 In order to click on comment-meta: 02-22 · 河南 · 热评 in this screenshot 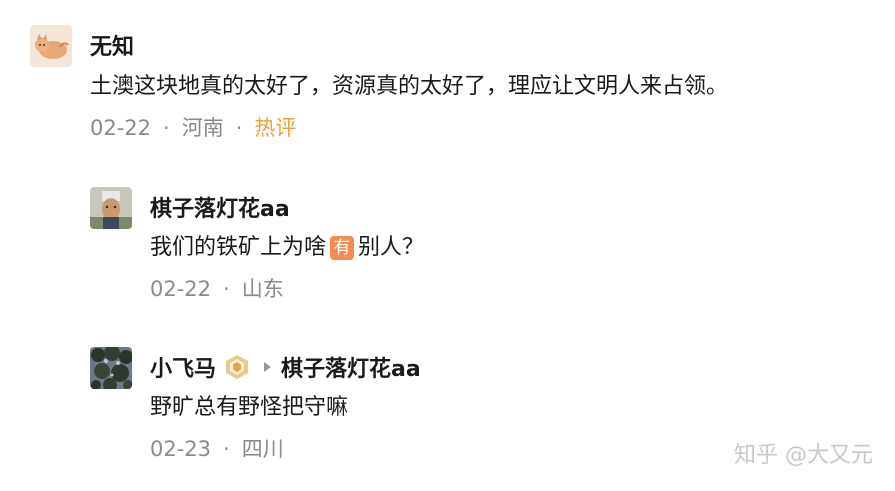, I will do `click(193, 128)`.